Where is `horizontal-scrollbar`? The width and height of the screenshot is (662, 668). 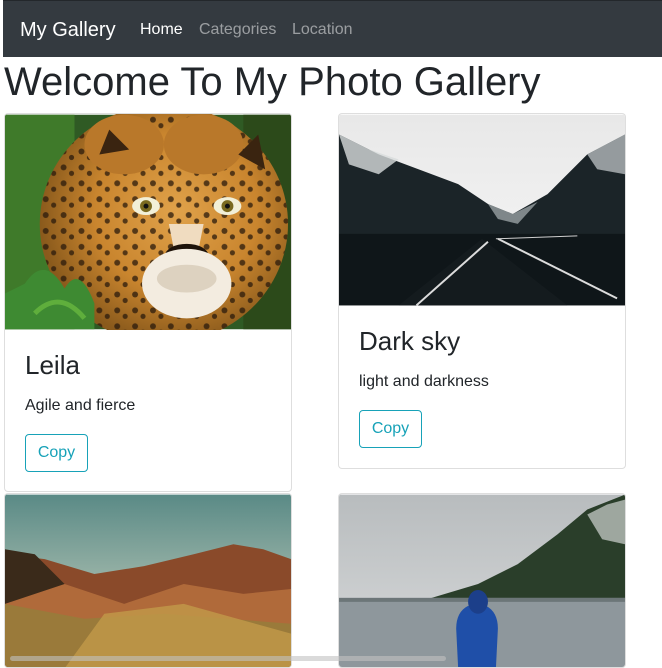 horizontal-scrollbar is located at coordinates (228, 658).